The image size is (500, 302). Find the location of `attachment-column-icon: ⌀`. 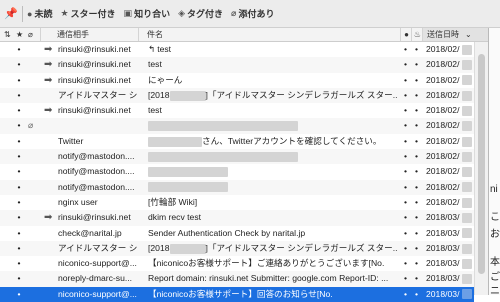

attachment-column-icon: ⌀ is located at coordinates (34, 34).